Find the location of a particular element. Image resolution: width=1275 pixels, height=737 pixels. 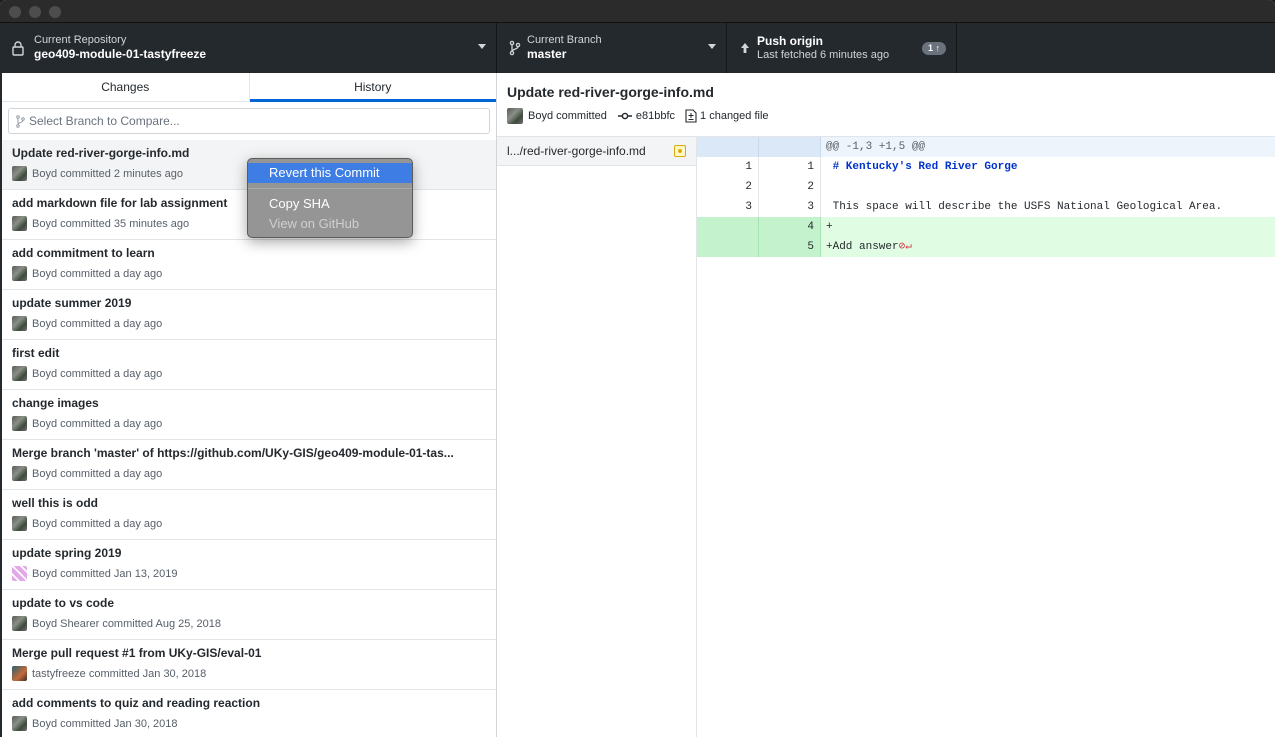

compare-branch-input is located at coordinates (249, 121).